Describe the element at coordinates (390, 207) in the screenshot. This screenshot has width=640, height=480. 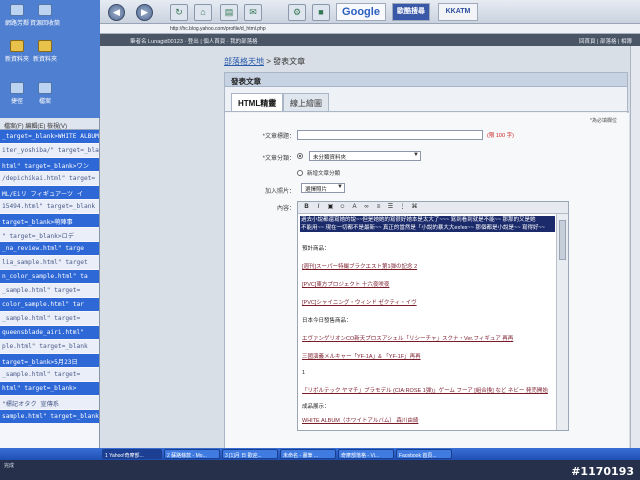
I see `align-center-icon: ☰` at that location.